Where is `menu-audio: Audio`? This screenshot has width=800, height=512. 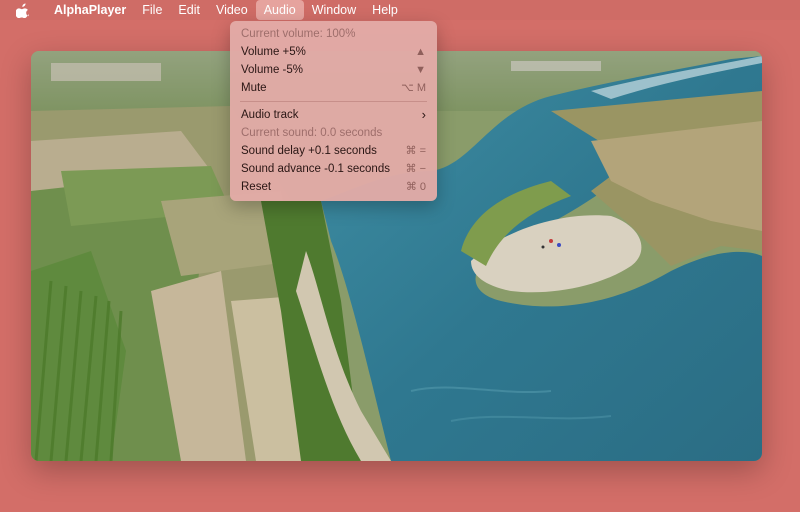 menu-audio: Audio is located at coordinates (279, 10).